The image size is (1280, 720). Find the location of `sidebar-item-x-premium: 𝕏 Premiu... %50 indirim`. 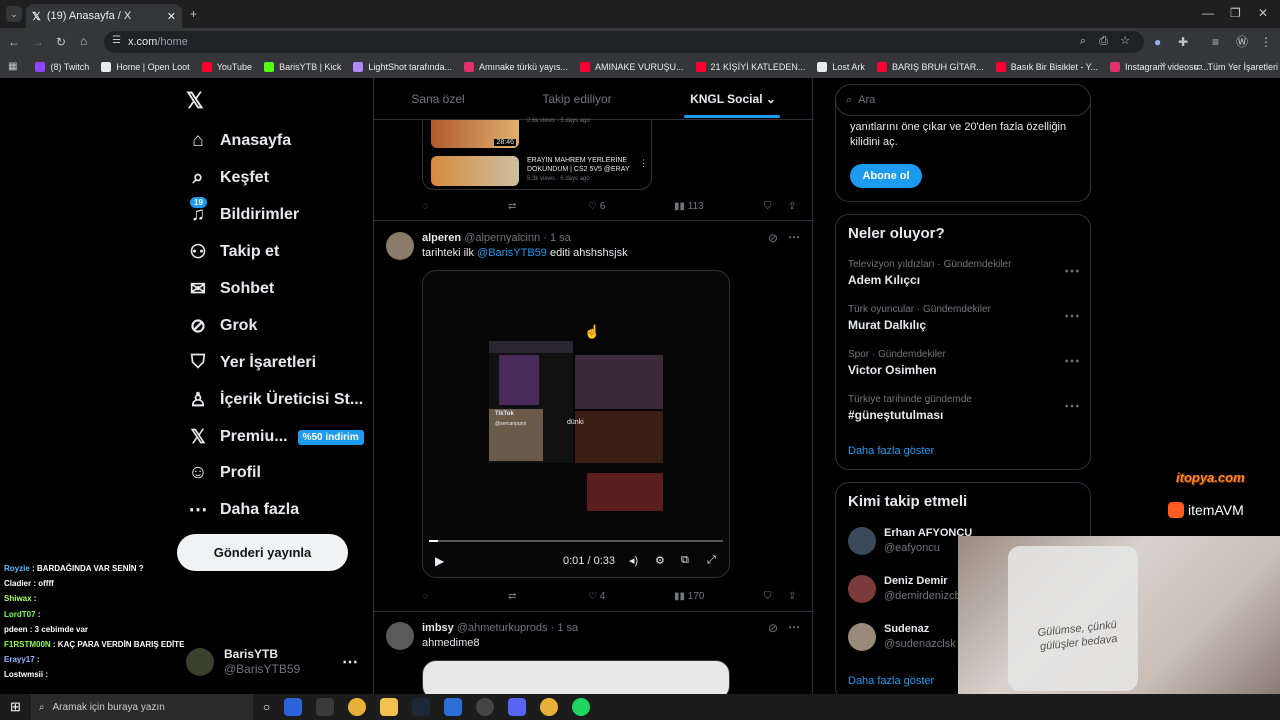

sidebar-item-x-premium: 𝕏 Premiu... %50 indirim is located at coordinates (275, 437).